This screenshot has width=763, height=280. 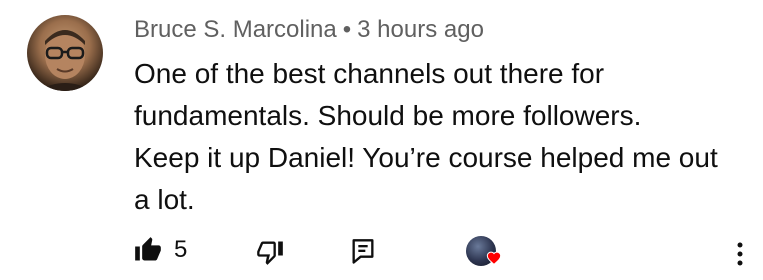 What do you see at coordinates (164, 199) in the screenshot?
I see `comment-text-line: a lot.` at bounding box center [164, 199].